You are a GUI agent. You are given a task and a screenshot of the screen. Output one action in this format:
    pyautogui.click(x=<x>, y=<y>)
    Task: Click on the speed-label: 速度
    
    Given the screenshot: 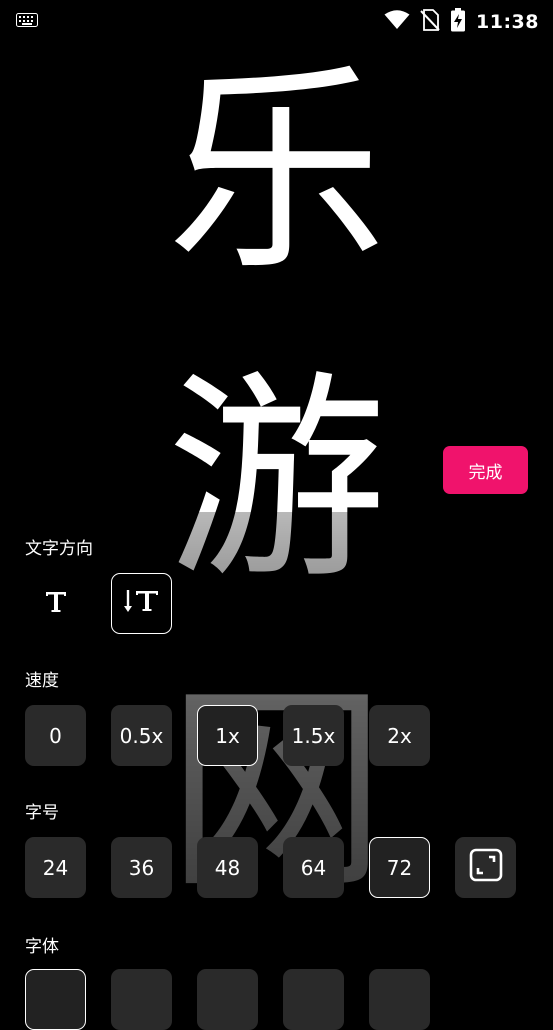 What is the action you would take?
    pyautogui.click(x=42, y=681)
    